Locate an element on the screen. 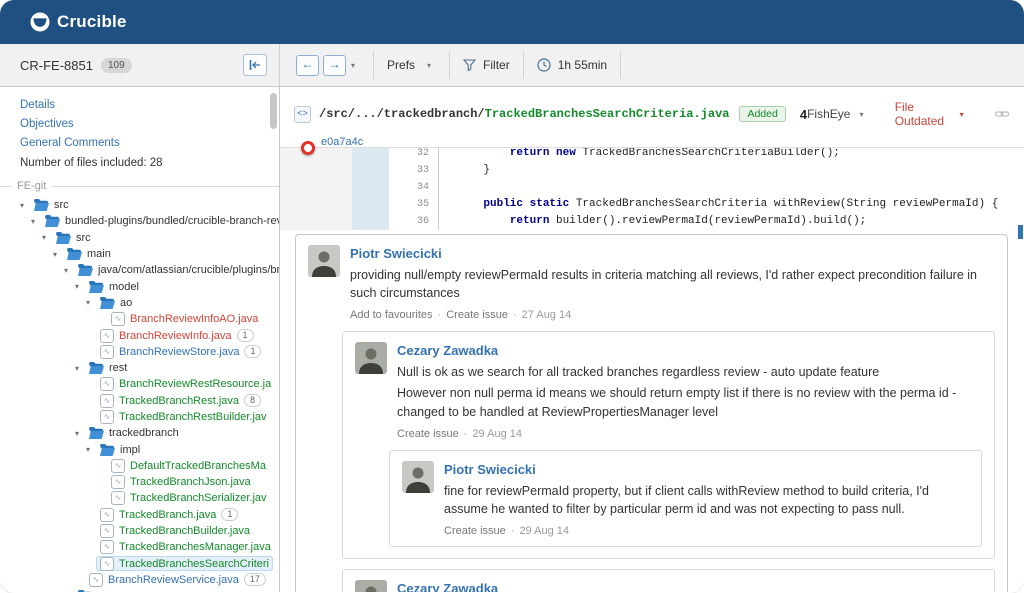  tree-file-trackedbranchessearchcriteri: ∿ TrackedBranchesSearchCriteri is located at coordinates (139, 564).